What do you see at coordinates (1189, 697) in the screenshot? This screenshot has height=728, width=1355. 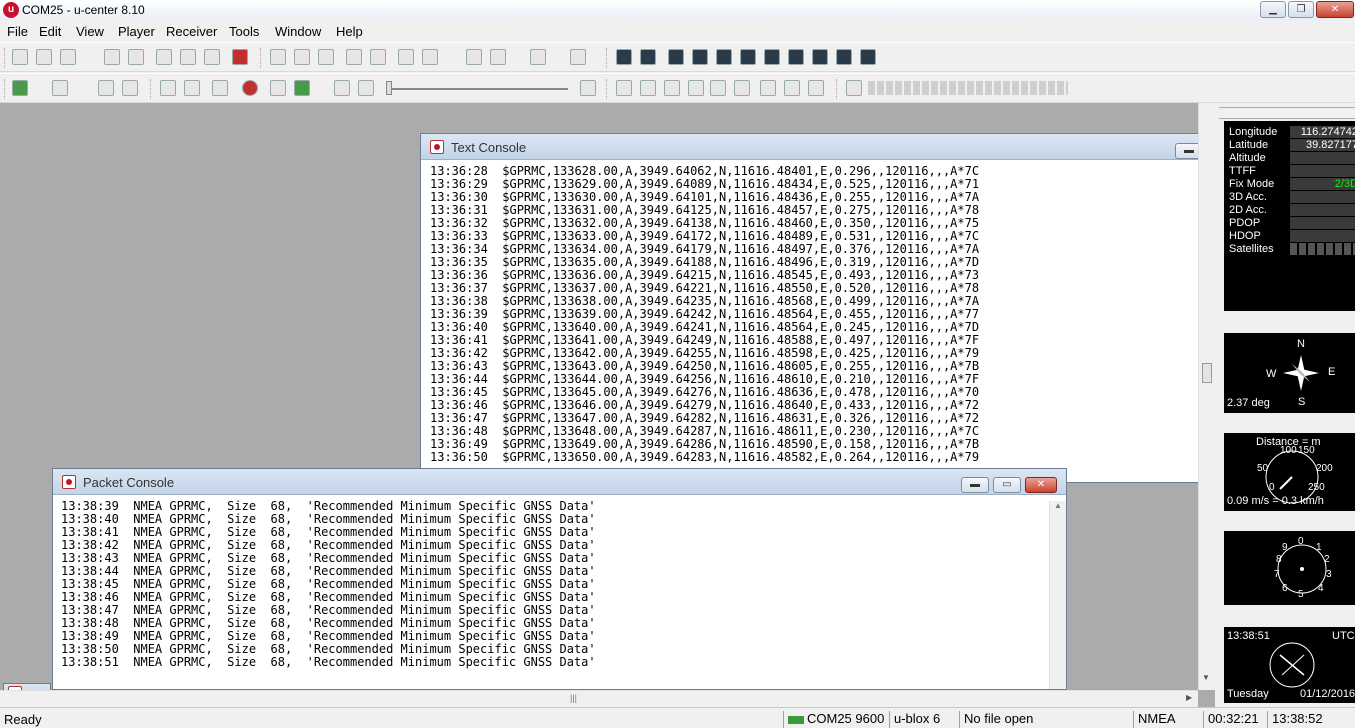 I see `scroll-right-icon: ▶` at bounding box center [1189, 697].